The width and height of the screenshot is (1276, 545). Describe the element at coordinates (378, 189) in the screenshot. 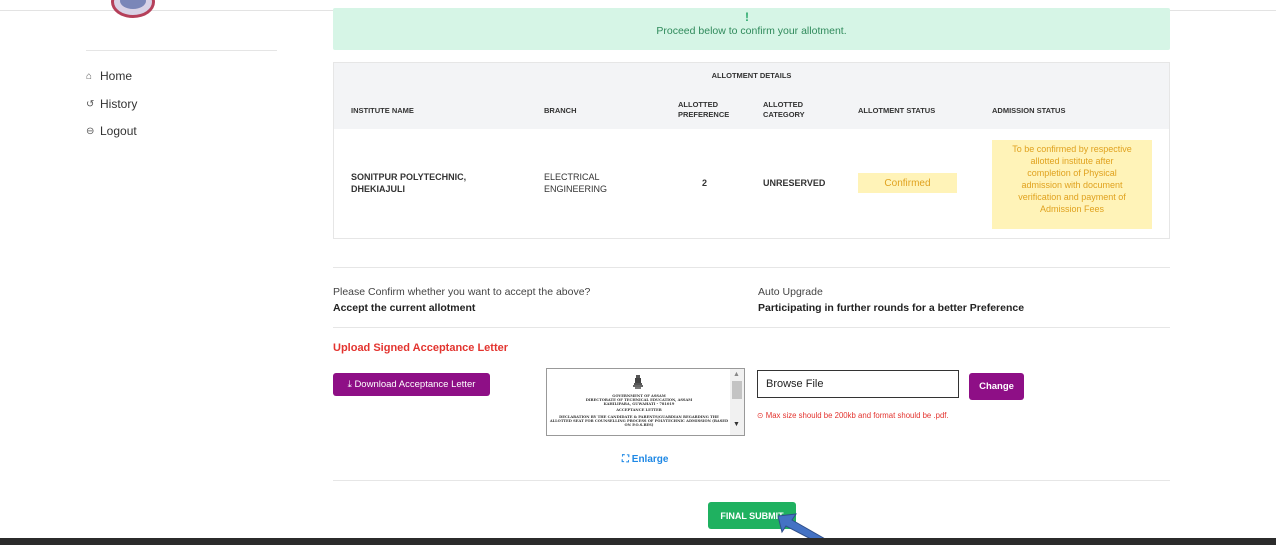

I see `cell-institute-line: DHEKIAJULI` at that location.